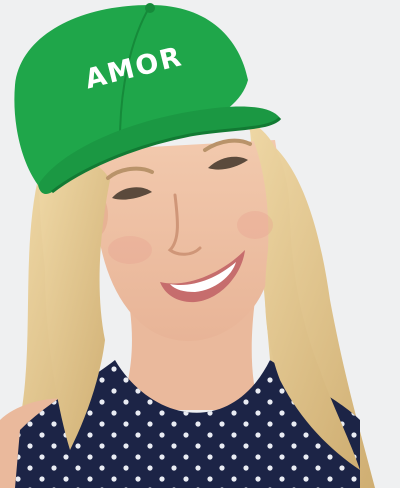 The width and height of the screenshot is (400, 488). What do you see at coordinates (255, 225) in the screenshot?
I see `cheek-right` at bounding box center [255, 225].